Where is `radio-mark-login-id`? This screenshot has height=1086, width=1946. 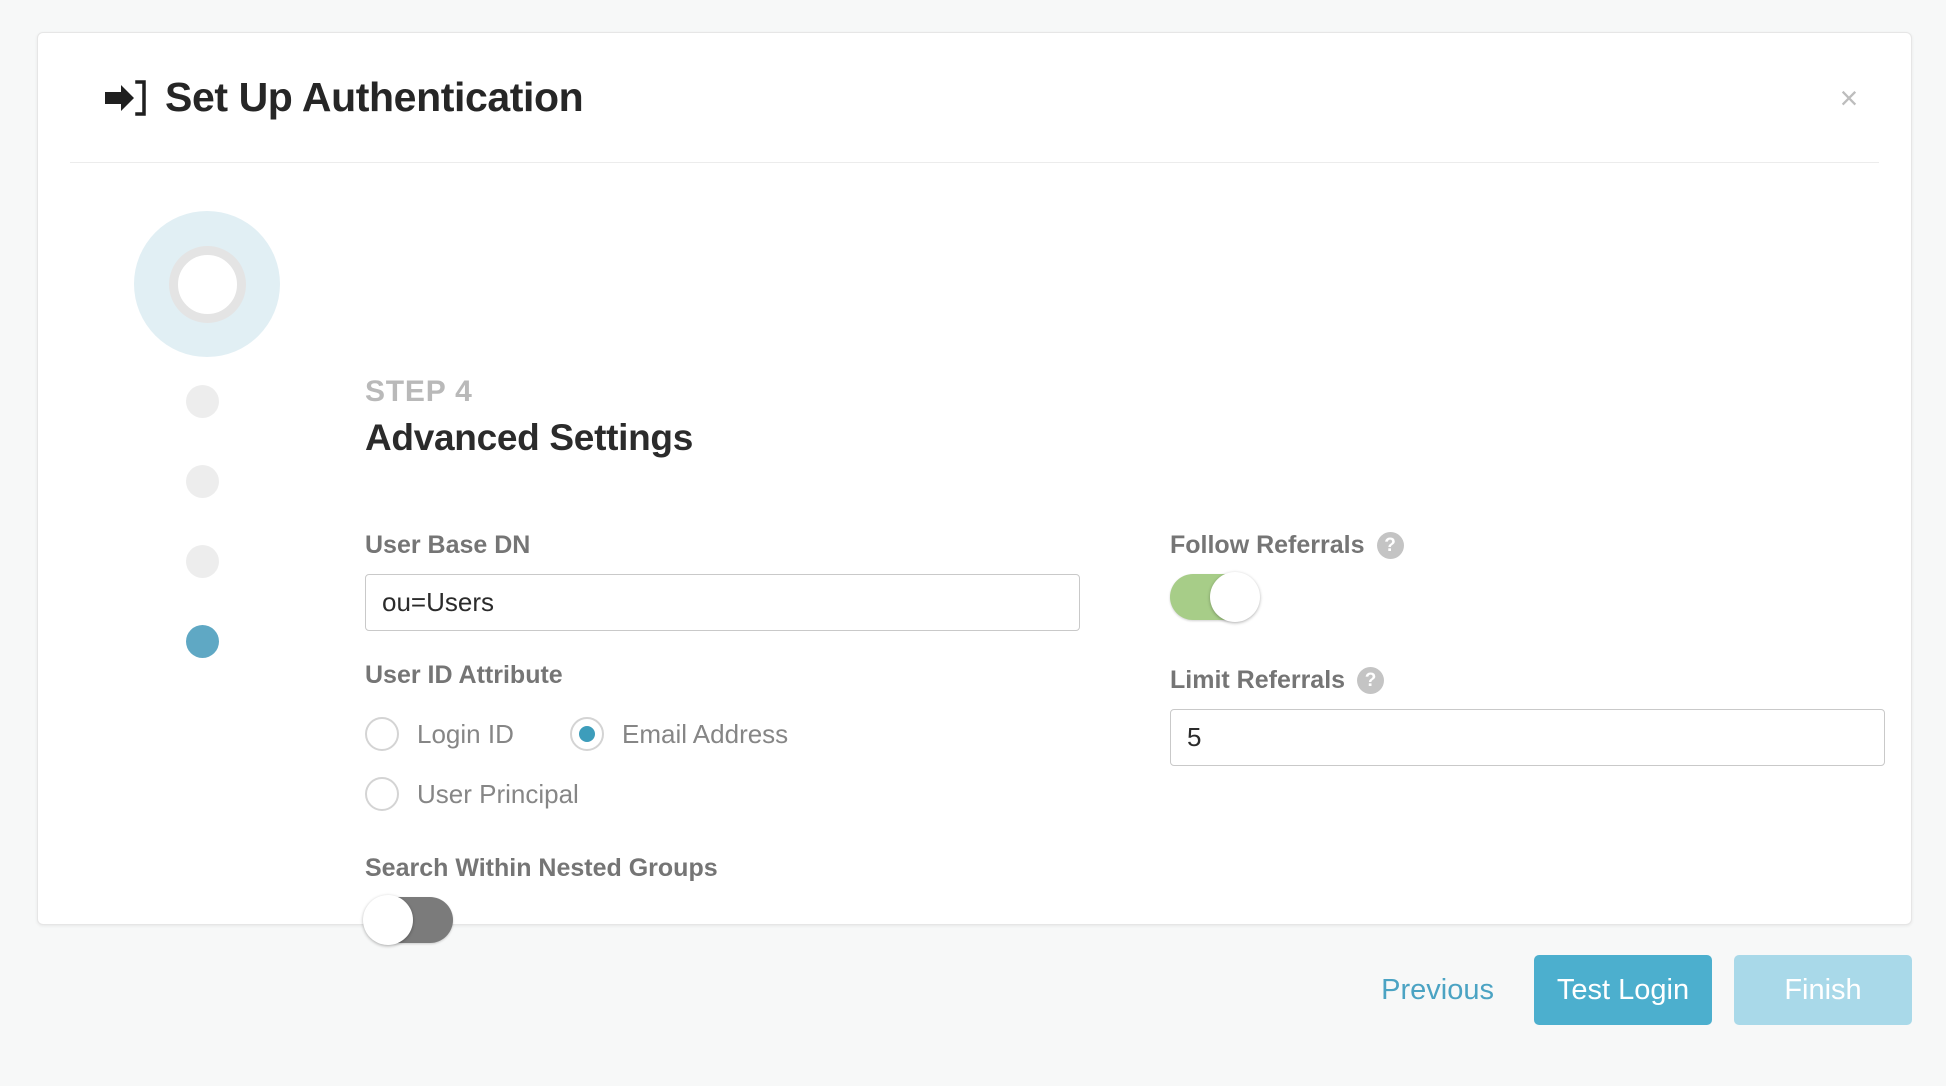
radio-mark-login-id is located at coordinates (382, 734).